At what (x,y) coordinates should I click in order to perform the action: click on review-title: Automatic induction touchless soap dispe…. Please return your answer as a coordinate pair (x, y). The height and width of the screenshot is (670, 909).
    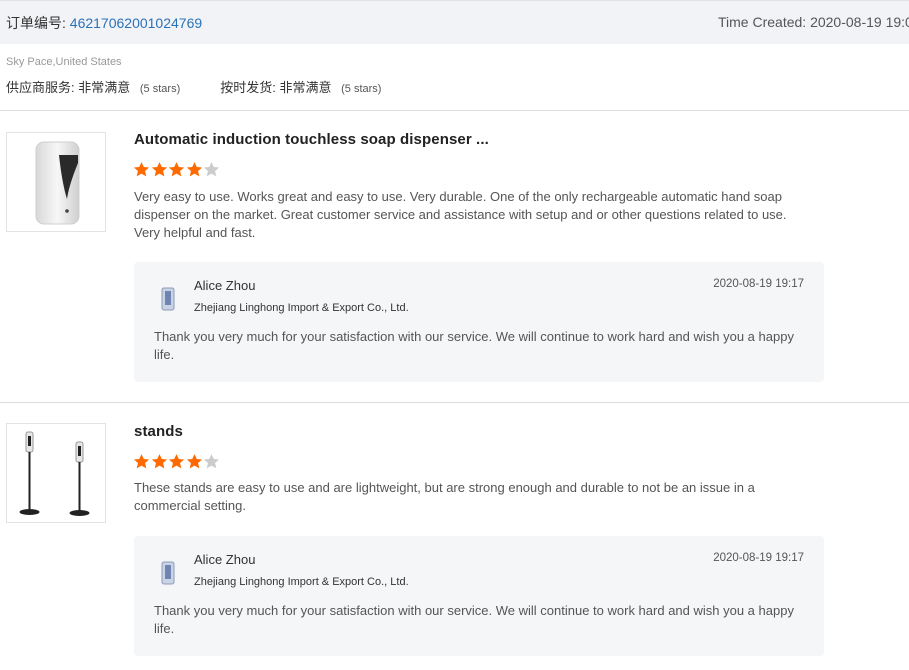
    Looking at the image, I should click on (311, 139).